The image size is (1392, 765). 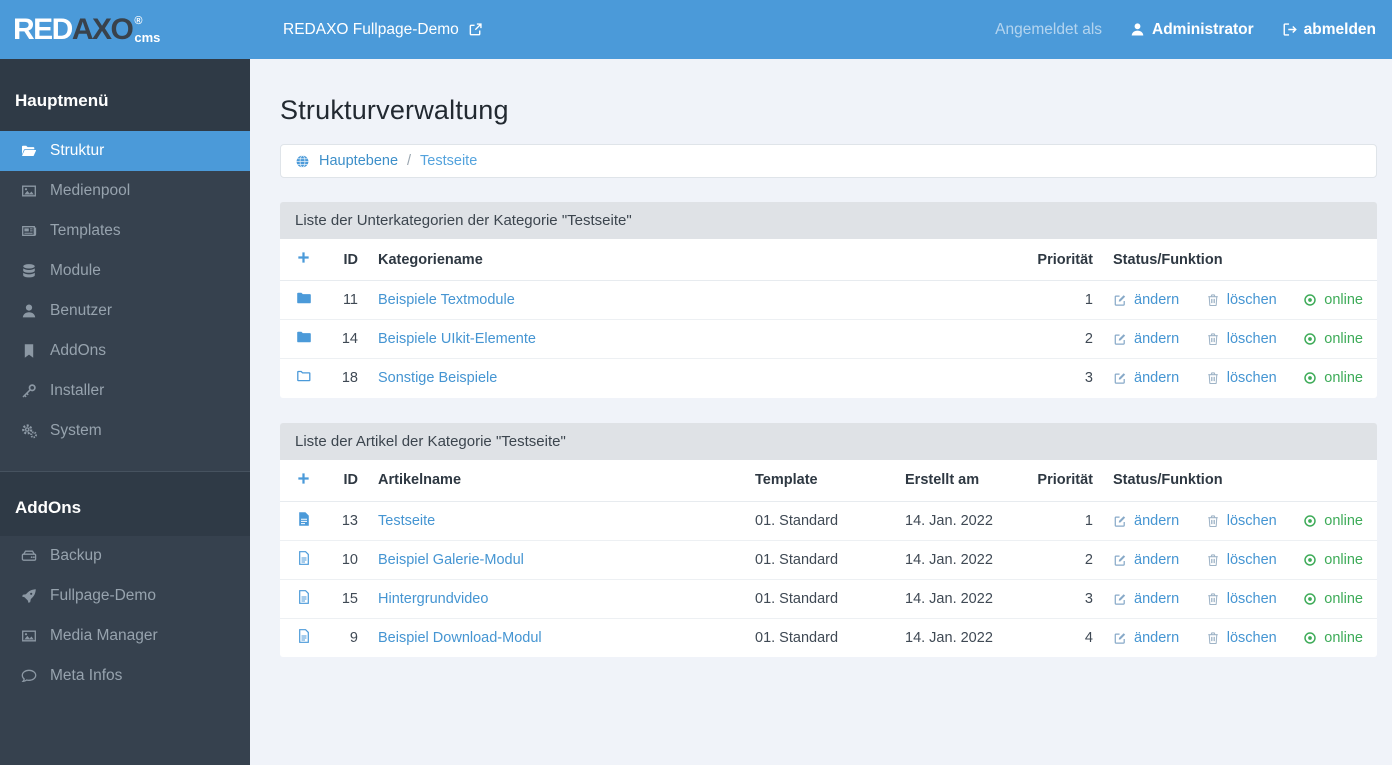 I want to click on row-id: 14, so click(x=346, y=339).